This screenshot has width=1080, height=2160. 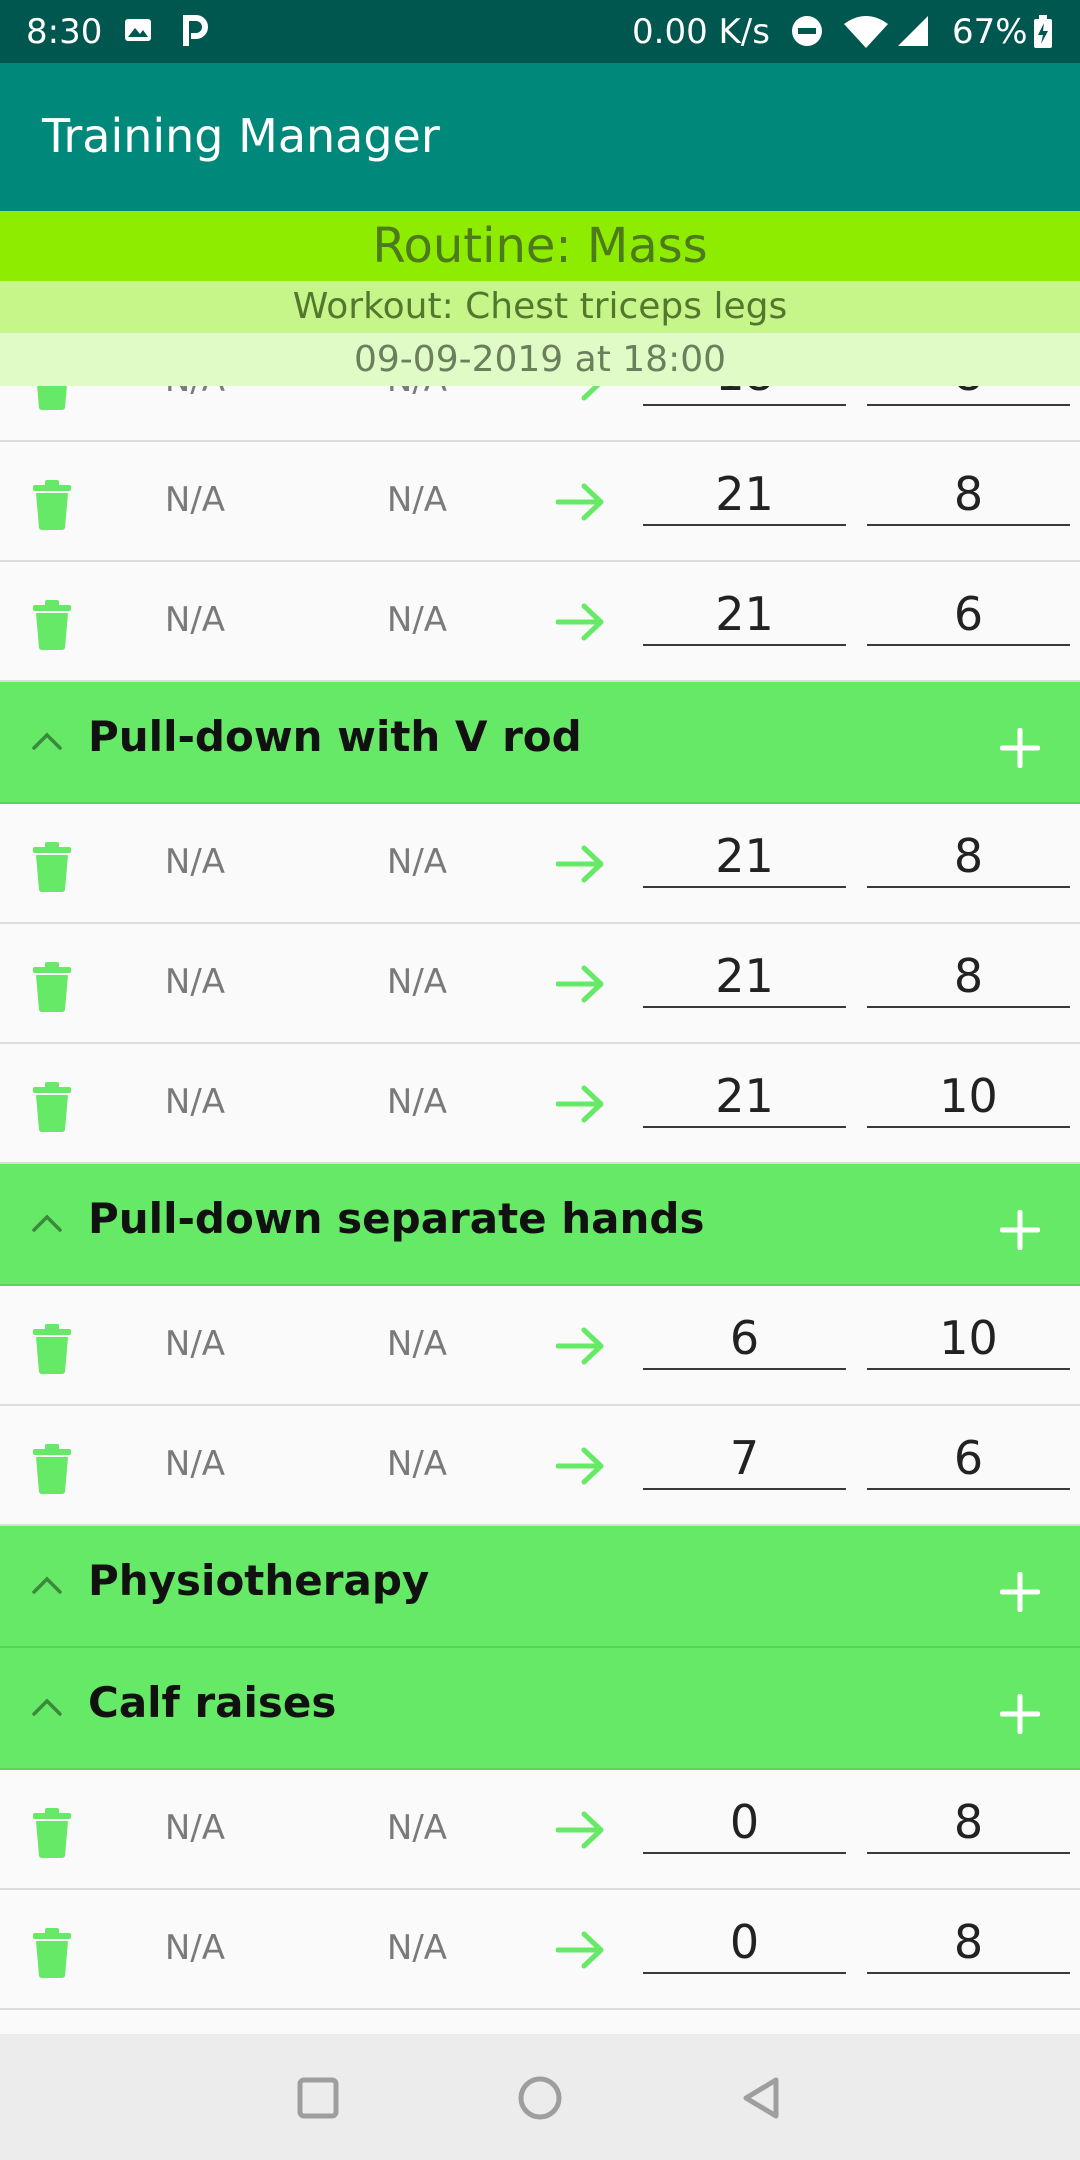 I want to click on cell-signal-icon, so click(x=913, y=31).